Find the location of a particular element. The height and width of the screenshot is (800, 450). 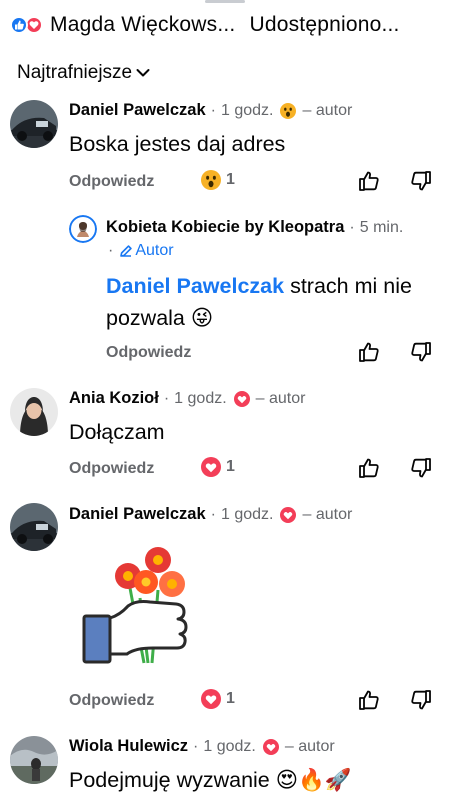

pencil-icon is located at coordinates (126, 251).